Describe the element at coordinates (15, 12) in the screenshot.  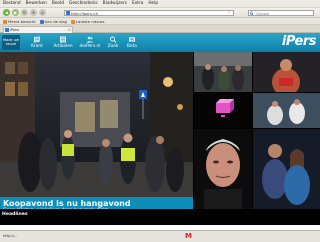
I see `forward-icon: ▶` at that location.